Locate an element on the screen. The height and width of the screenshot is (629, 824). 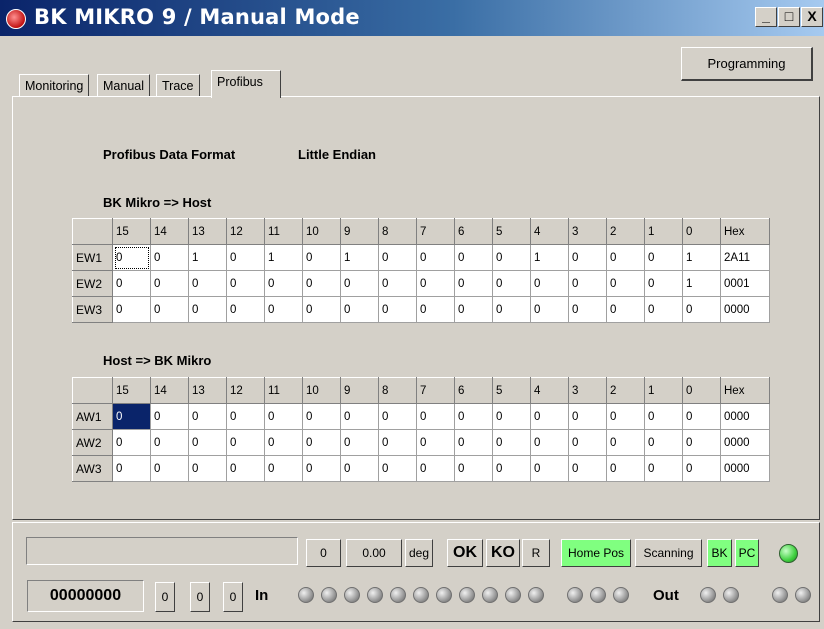
hex-cell: 0001 is located at coordinates (745, 283).